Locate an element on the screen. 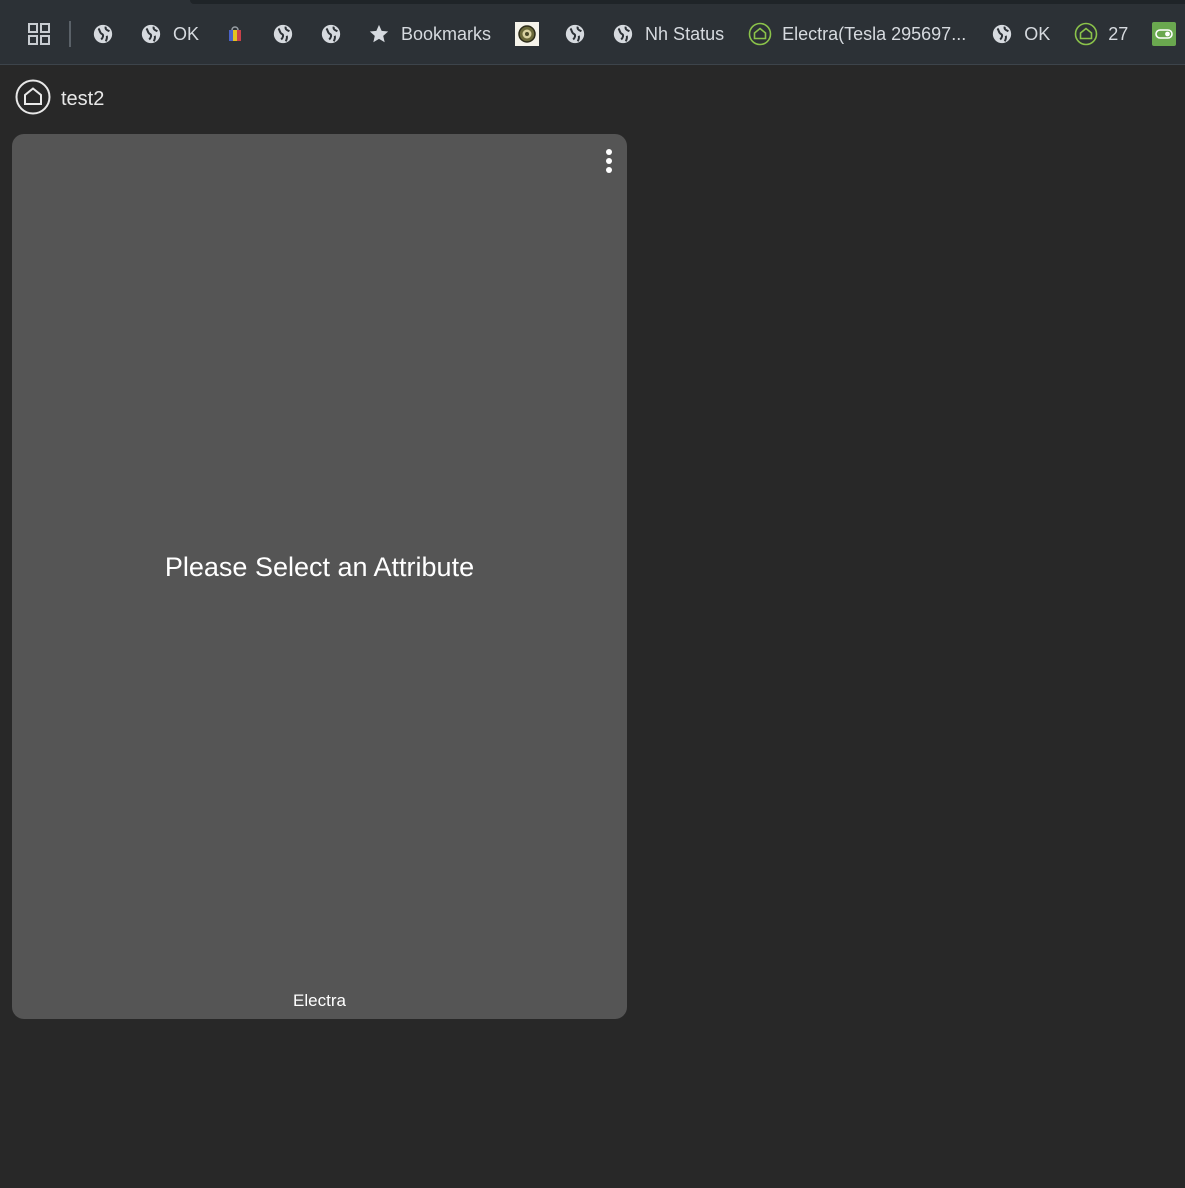 This screenshot has width=1185, height=1188. bookmark-item-sr: Sr is located at coordinates (1165, 34).